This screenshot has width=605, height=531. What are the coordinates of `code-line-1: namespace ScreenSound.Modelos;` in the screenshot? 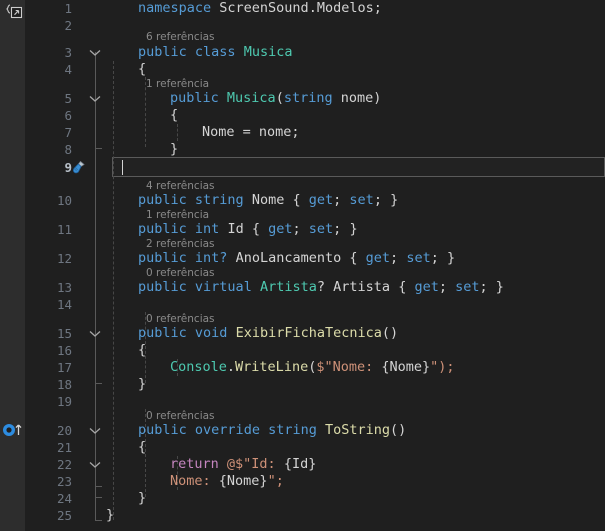 It's located at (260, 8).